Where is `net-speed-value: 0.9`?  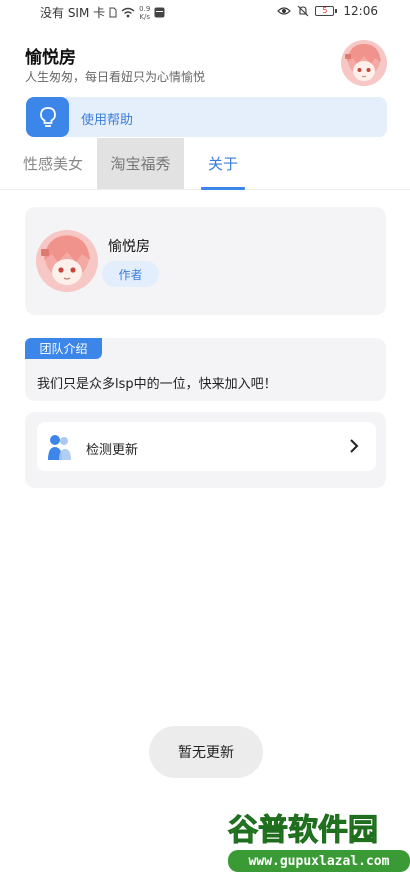
net-speed-value: 0.9 is located at coordinates (145, 8).